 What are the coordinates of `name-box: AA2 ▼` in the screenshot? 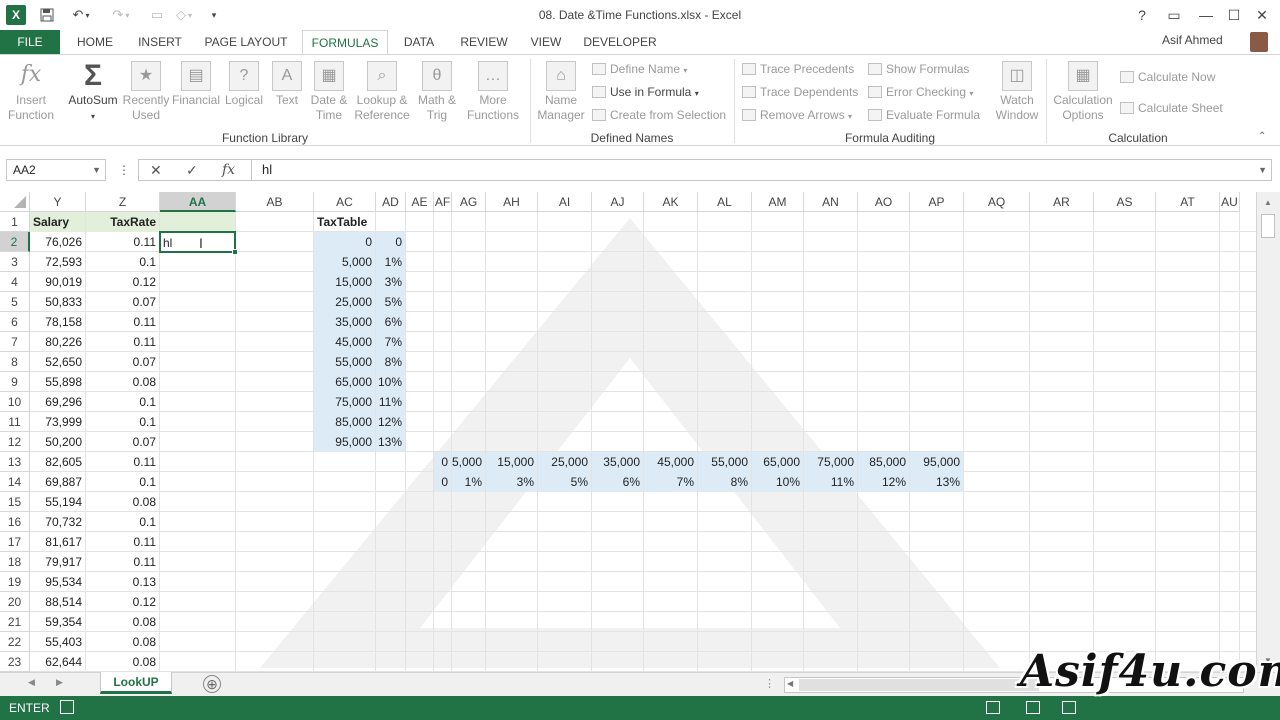 It's located at (56, 170).